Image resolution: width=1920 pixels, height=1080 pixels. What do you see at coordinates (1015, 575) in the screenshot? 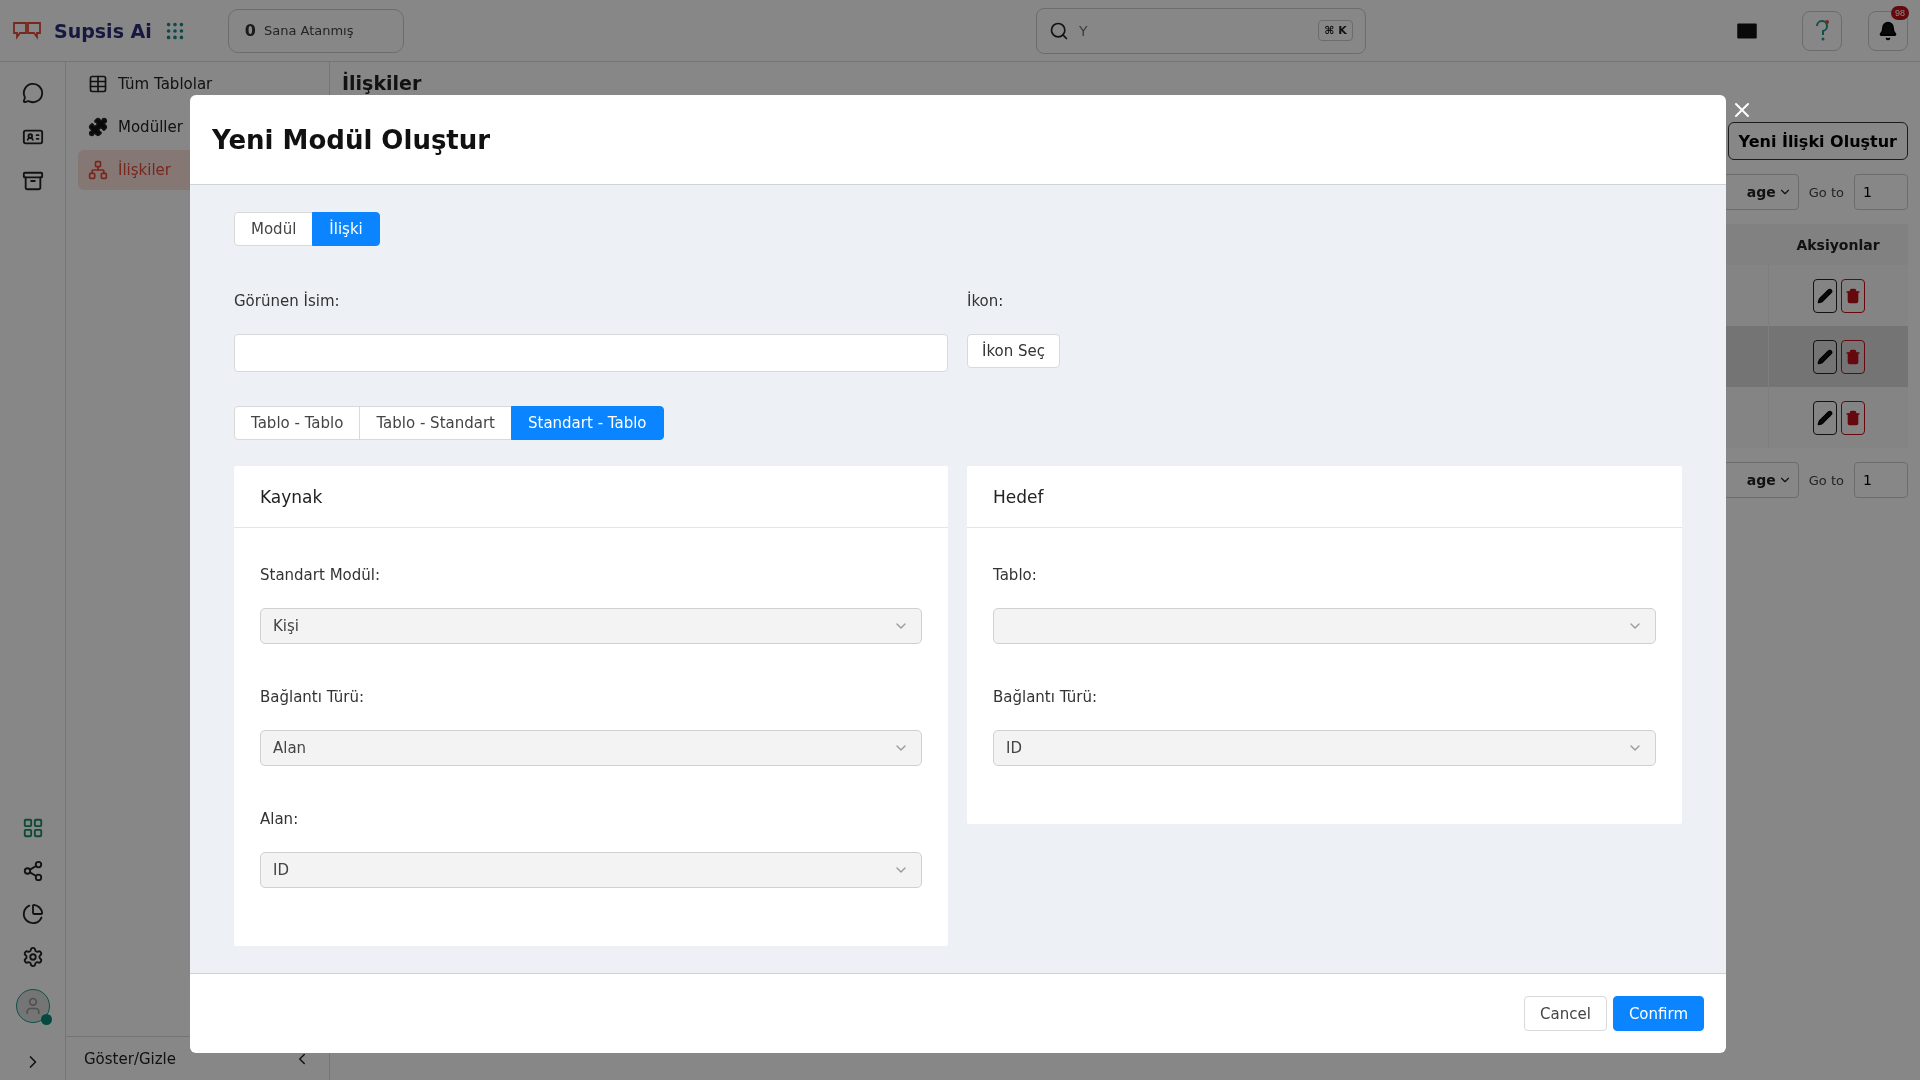
I see `field-label: Tablo:` at bounding box center [1015, 575].